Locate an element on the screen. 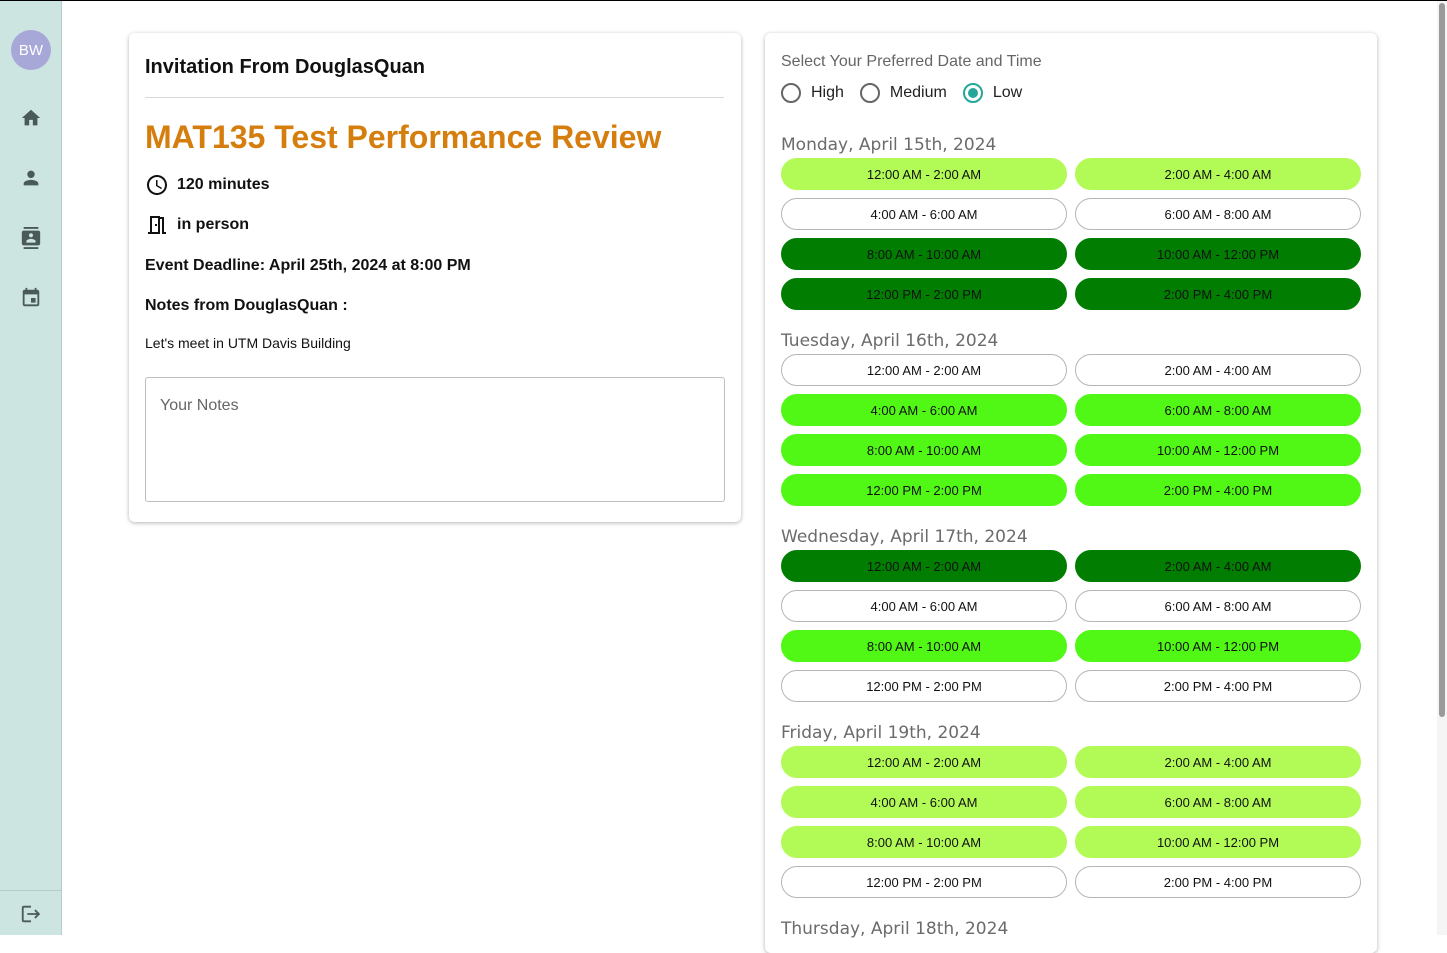 The width and height of the screenshot is (1447, 953). day-title: Monday, April 15th, 2024 is located at coordinates (889, 145).